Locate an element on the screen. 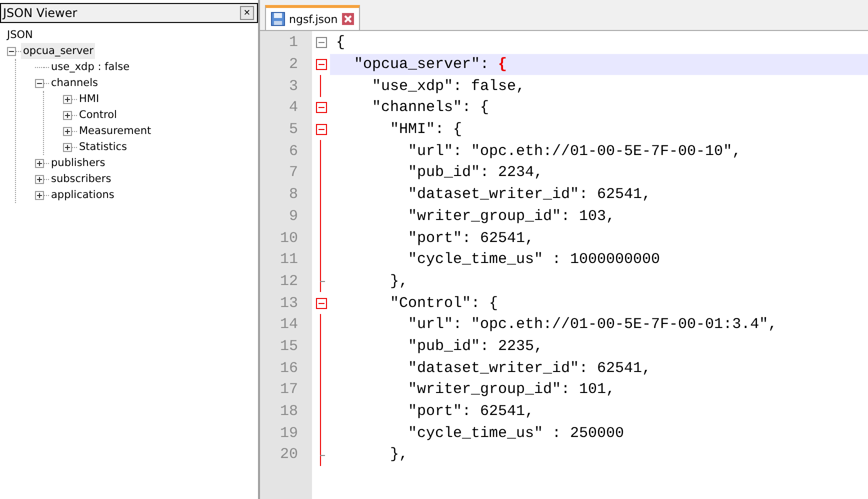  code-line: "cycle_time_us" : 1000000000 is located at coordinates (533, 259).